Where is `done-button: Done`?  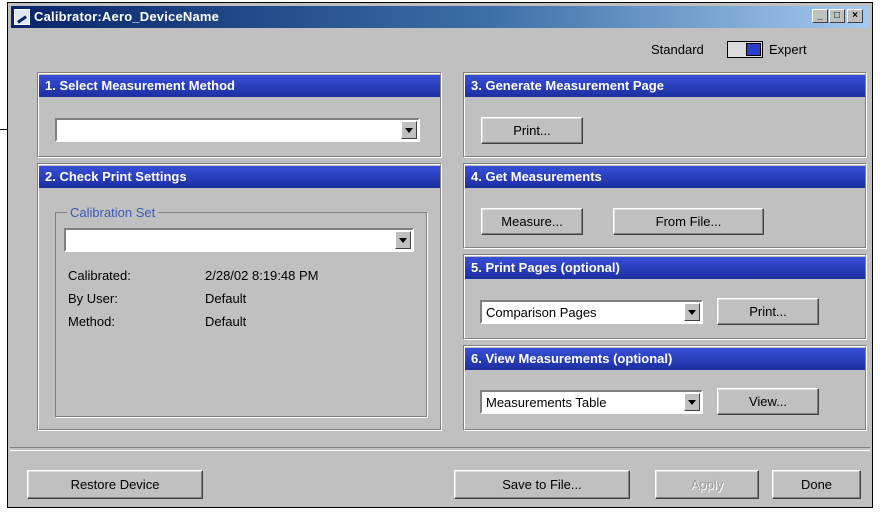
done-button: Done is located at coordinates (816, 484).